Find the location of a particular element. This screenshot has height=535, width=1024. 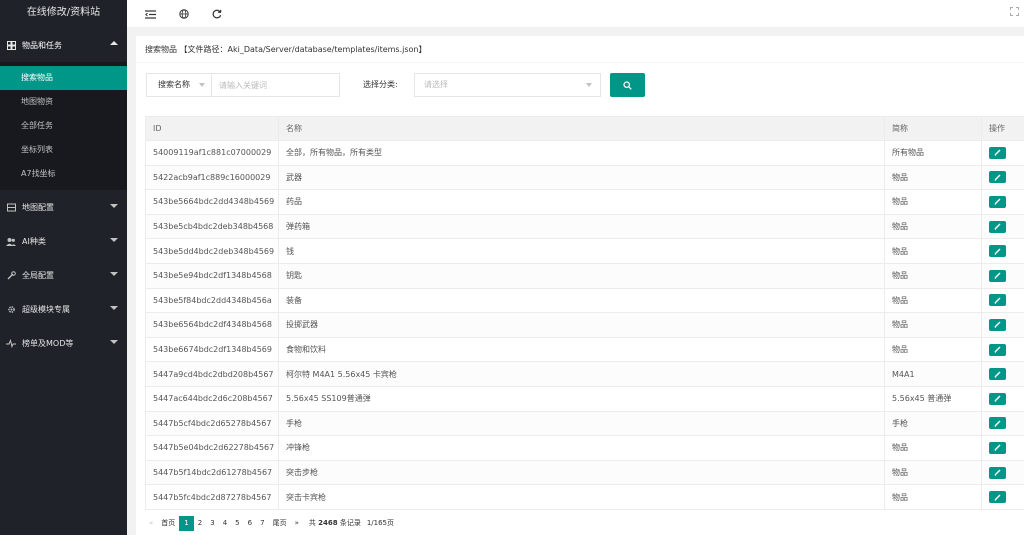

table-row: 5447b5fc4bdc2d87278b4567 突击卡宾枪 物品 is located at coordinates (584, 497).